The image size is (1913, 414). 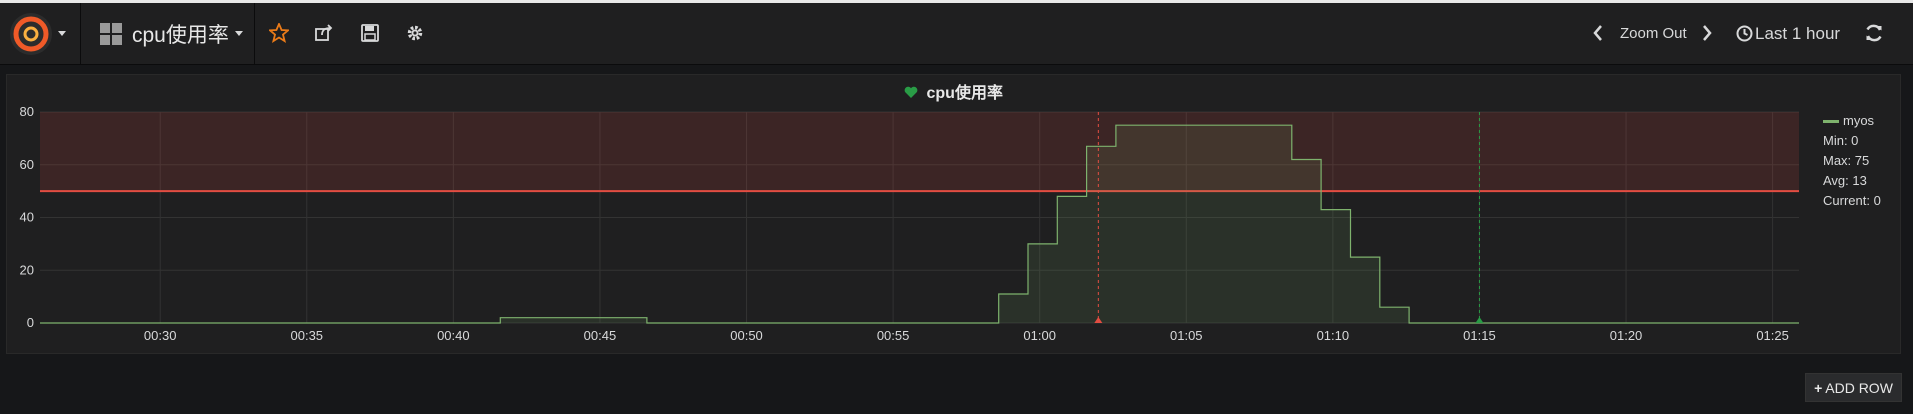 I want to click on x-tick-label: 00:45, so click(x=600, y=335).